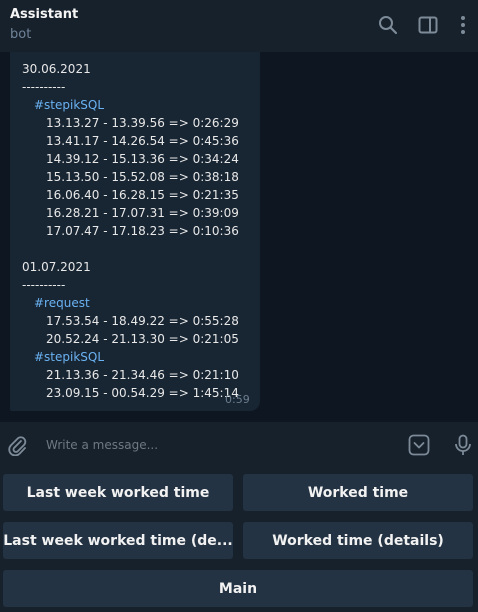  Describe the element at coordinates (142, 321) in the screenshot. I see `message-line: 17.53.54 - 18.49.22 => 0:55:28` at that location.